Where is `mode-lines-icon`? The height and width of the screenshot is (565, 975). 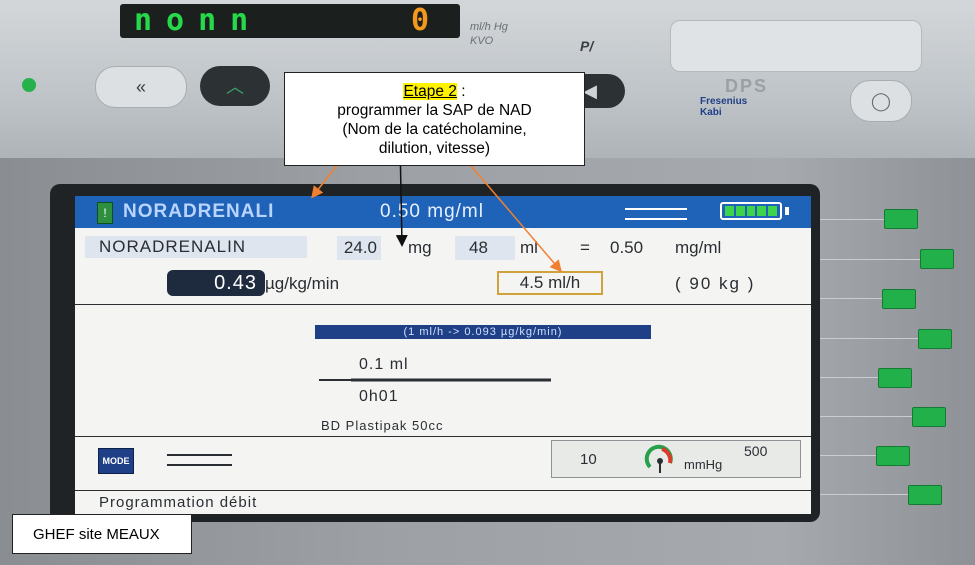 mode-lines-icon is located at coordinates (199, 460).